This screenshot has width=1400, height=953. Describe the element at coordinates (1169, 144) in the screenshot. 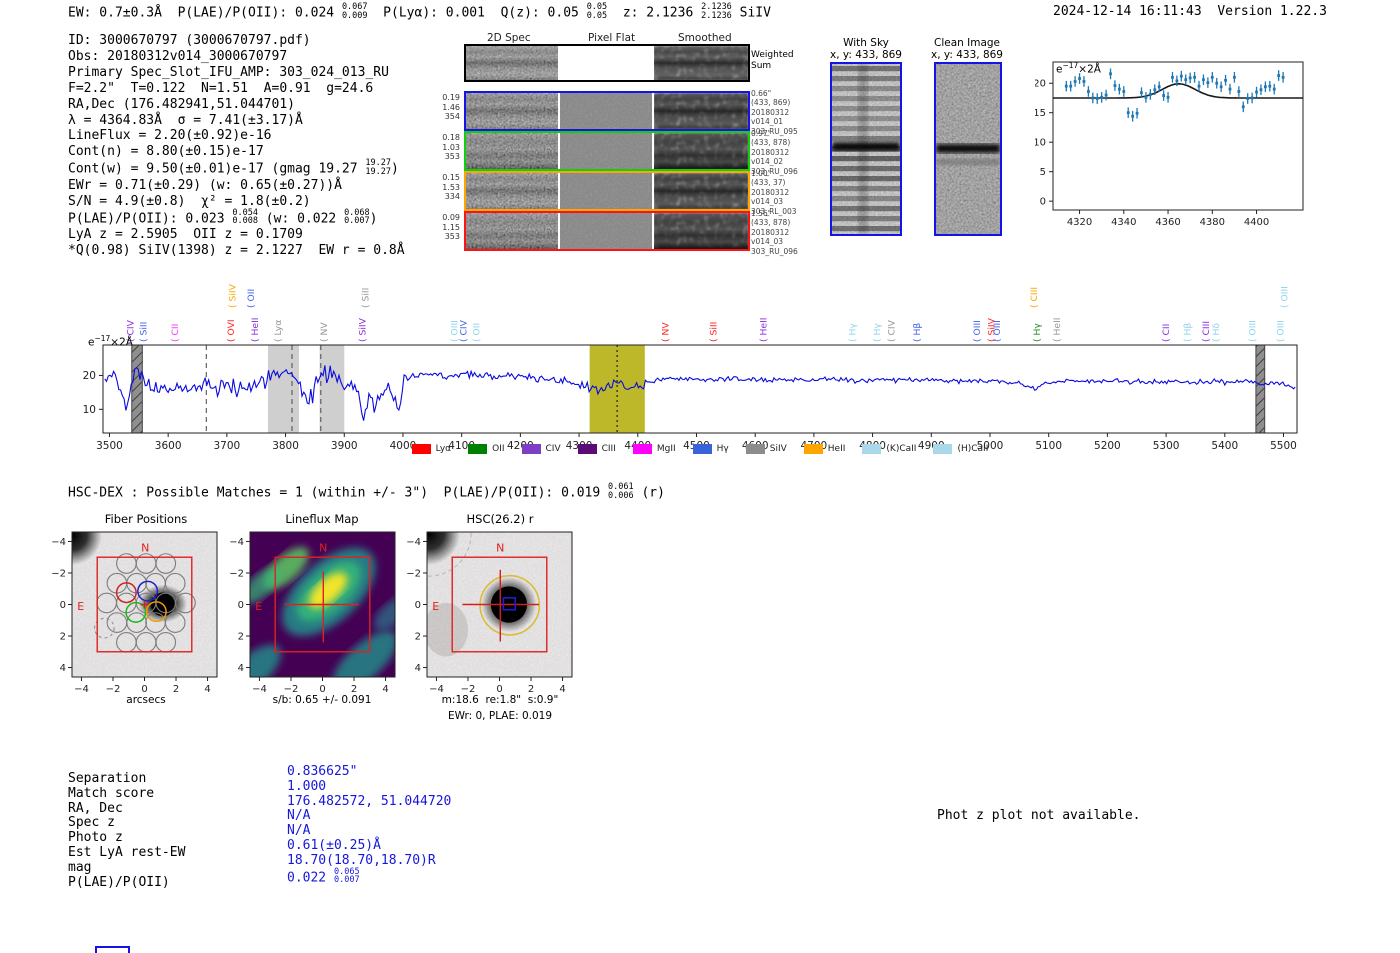

I see `line-fit-inset-plot: 4320 4340 4360 4380 4400 0 5 10 15 20` at that location.